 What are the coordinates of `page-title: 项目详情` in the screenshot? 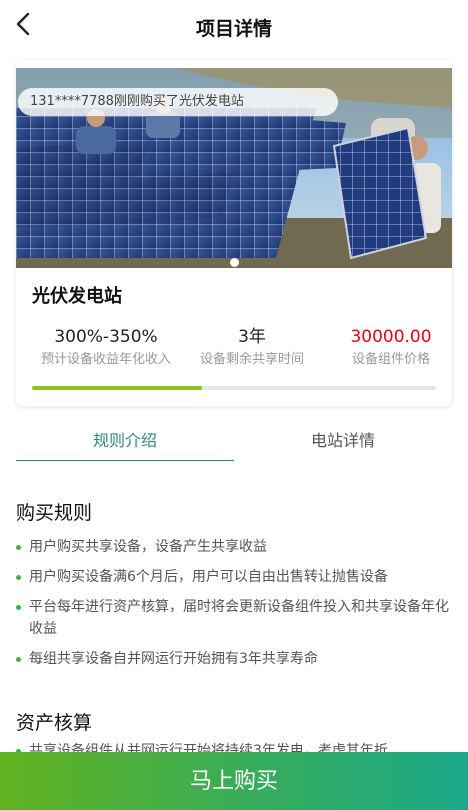 It's located at (233, 29).